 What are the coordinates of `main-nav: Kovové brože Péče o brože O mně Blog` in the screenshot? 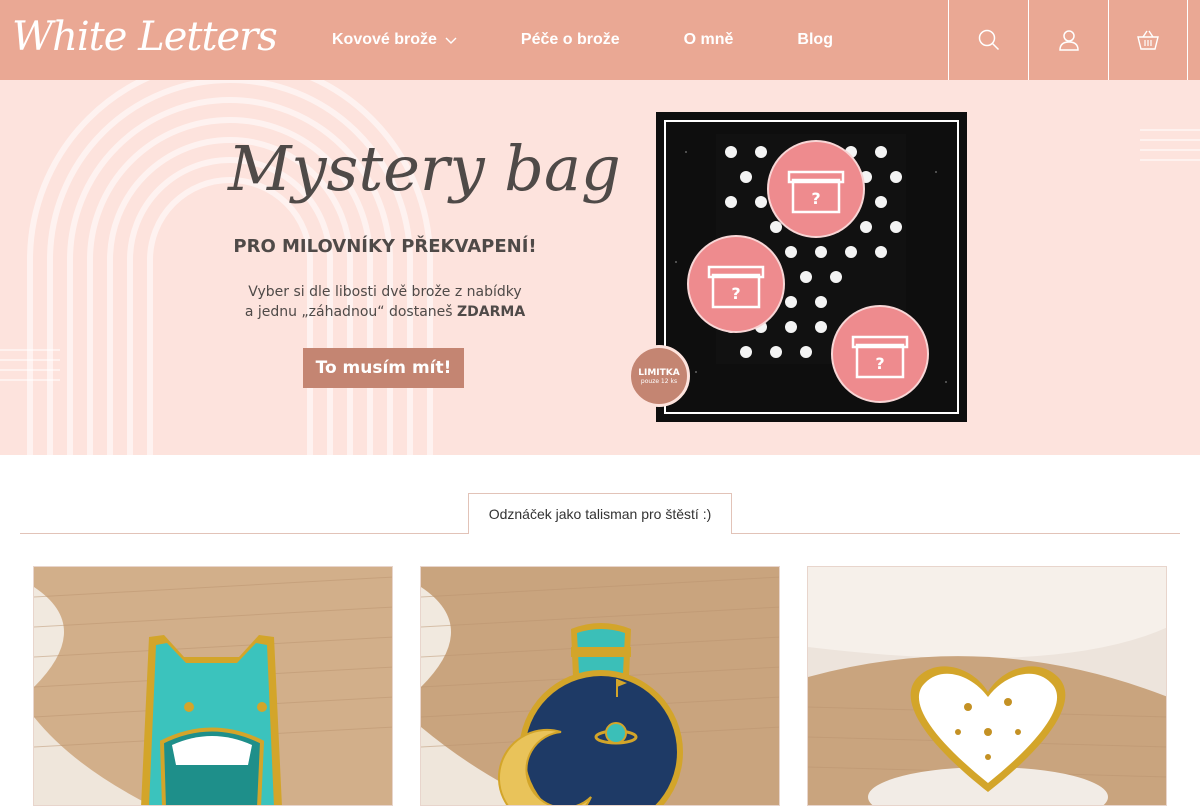 It's located at (582, 40).